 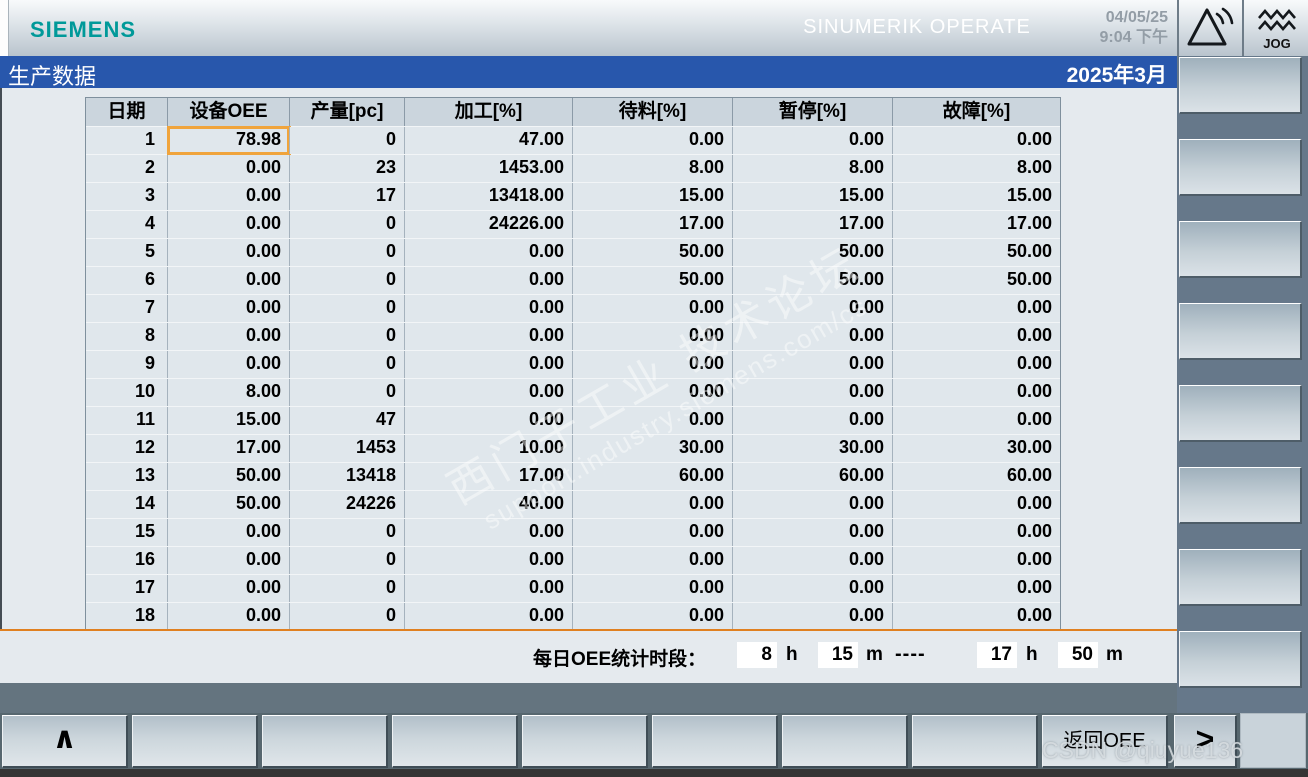 I want to click on value-cell: 10.00, so click(x=489, y=448).